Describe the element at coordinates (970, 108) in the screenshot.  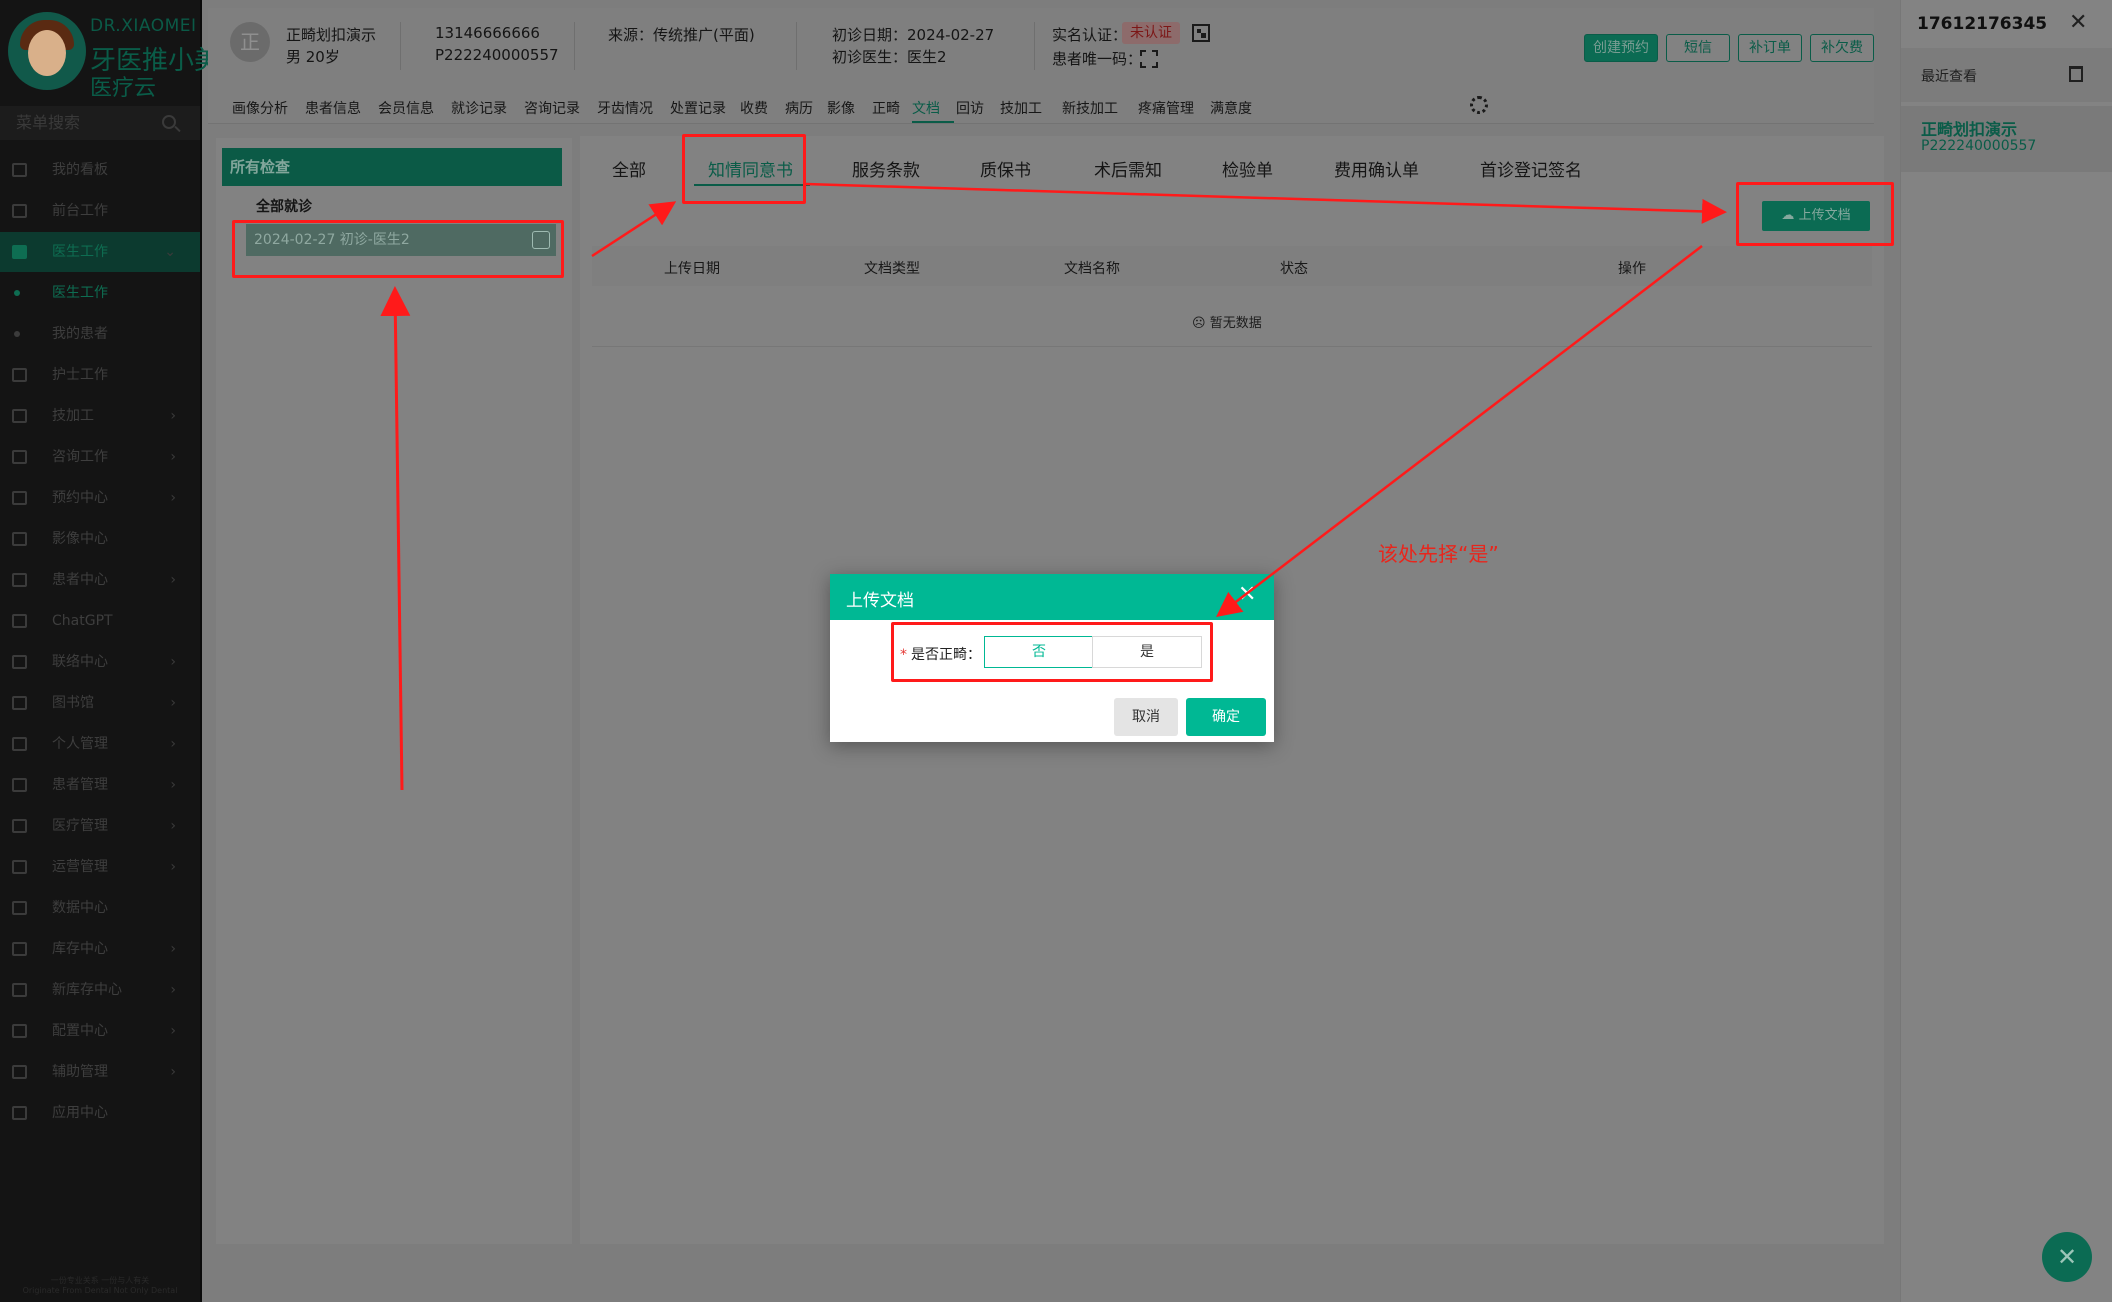
I see `patient-tab: 回访` at that location.